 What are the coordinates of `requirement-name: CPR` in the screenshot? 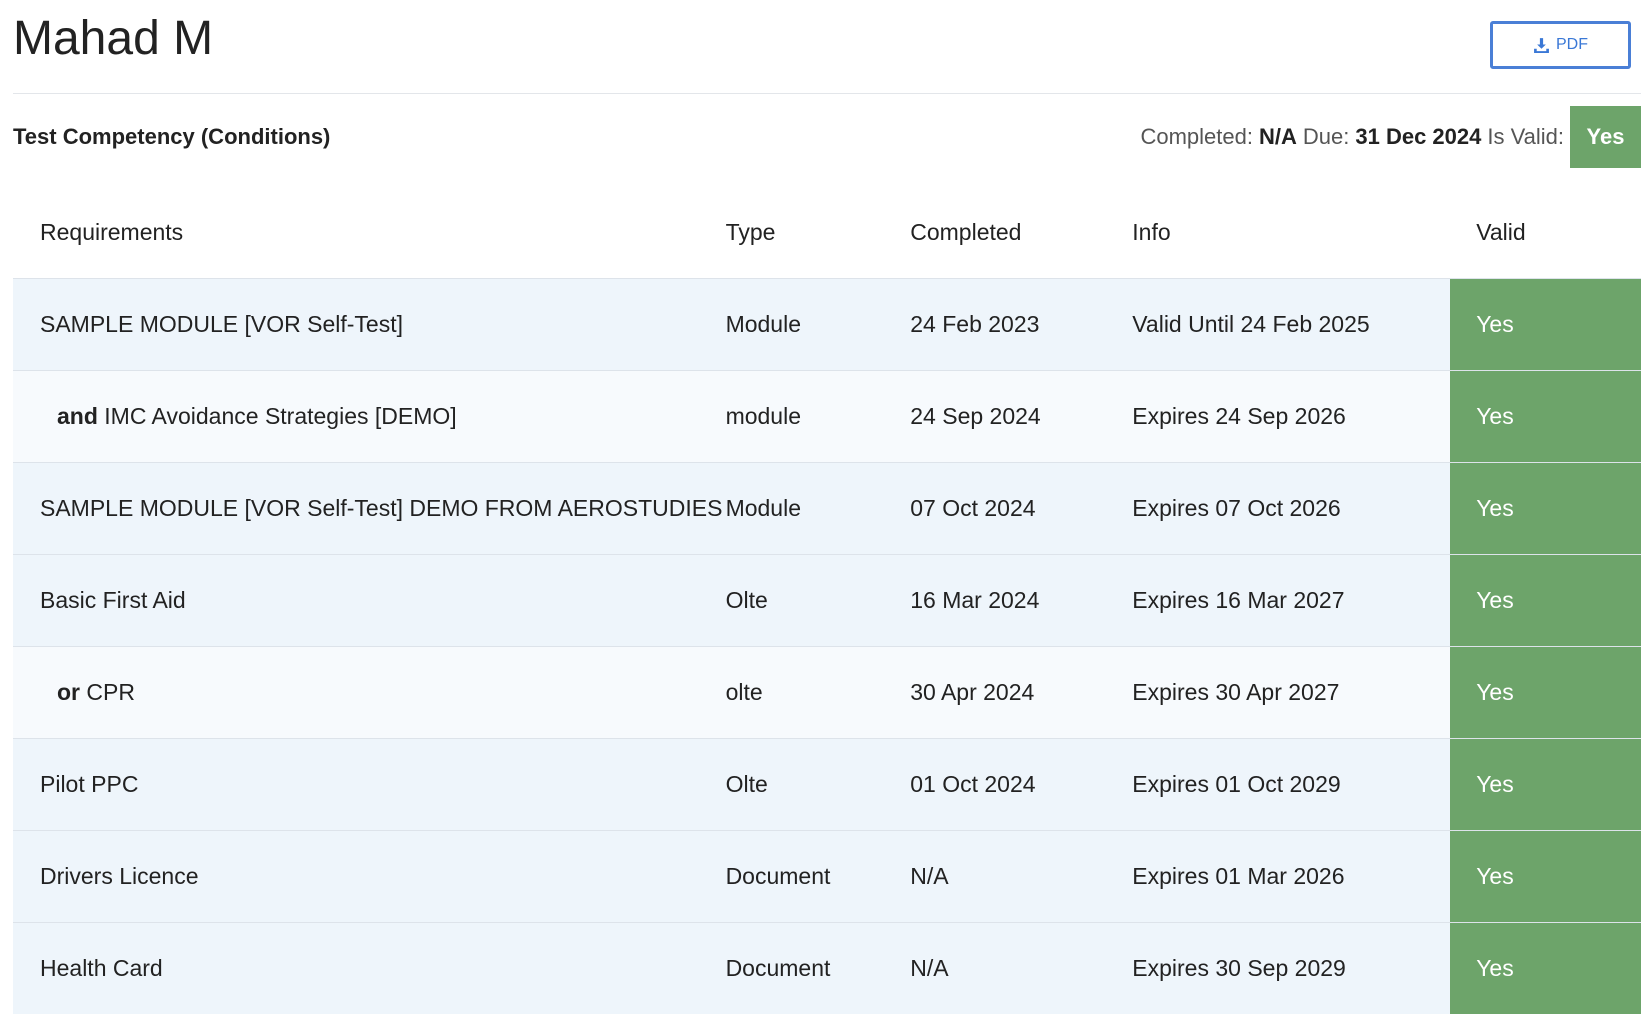 It's located at (110, 692).